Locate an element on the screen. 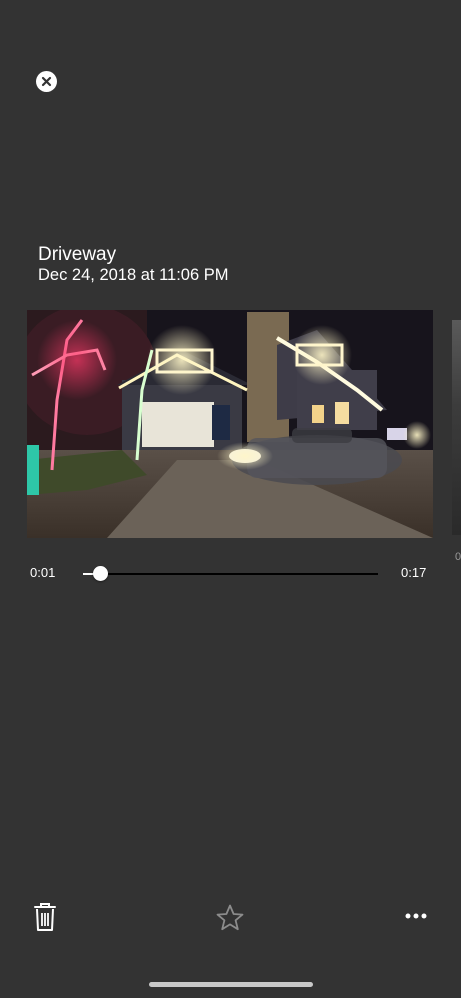  clip-title: Driveway is located at coordinates (77, 254).